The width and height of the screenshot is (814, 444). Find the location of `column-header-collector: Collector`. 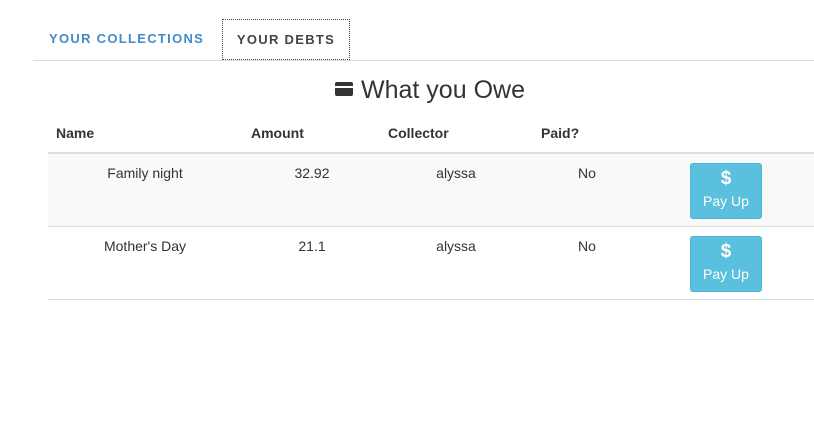

column-header-collector: Collector is located at coordinates (418, 133).